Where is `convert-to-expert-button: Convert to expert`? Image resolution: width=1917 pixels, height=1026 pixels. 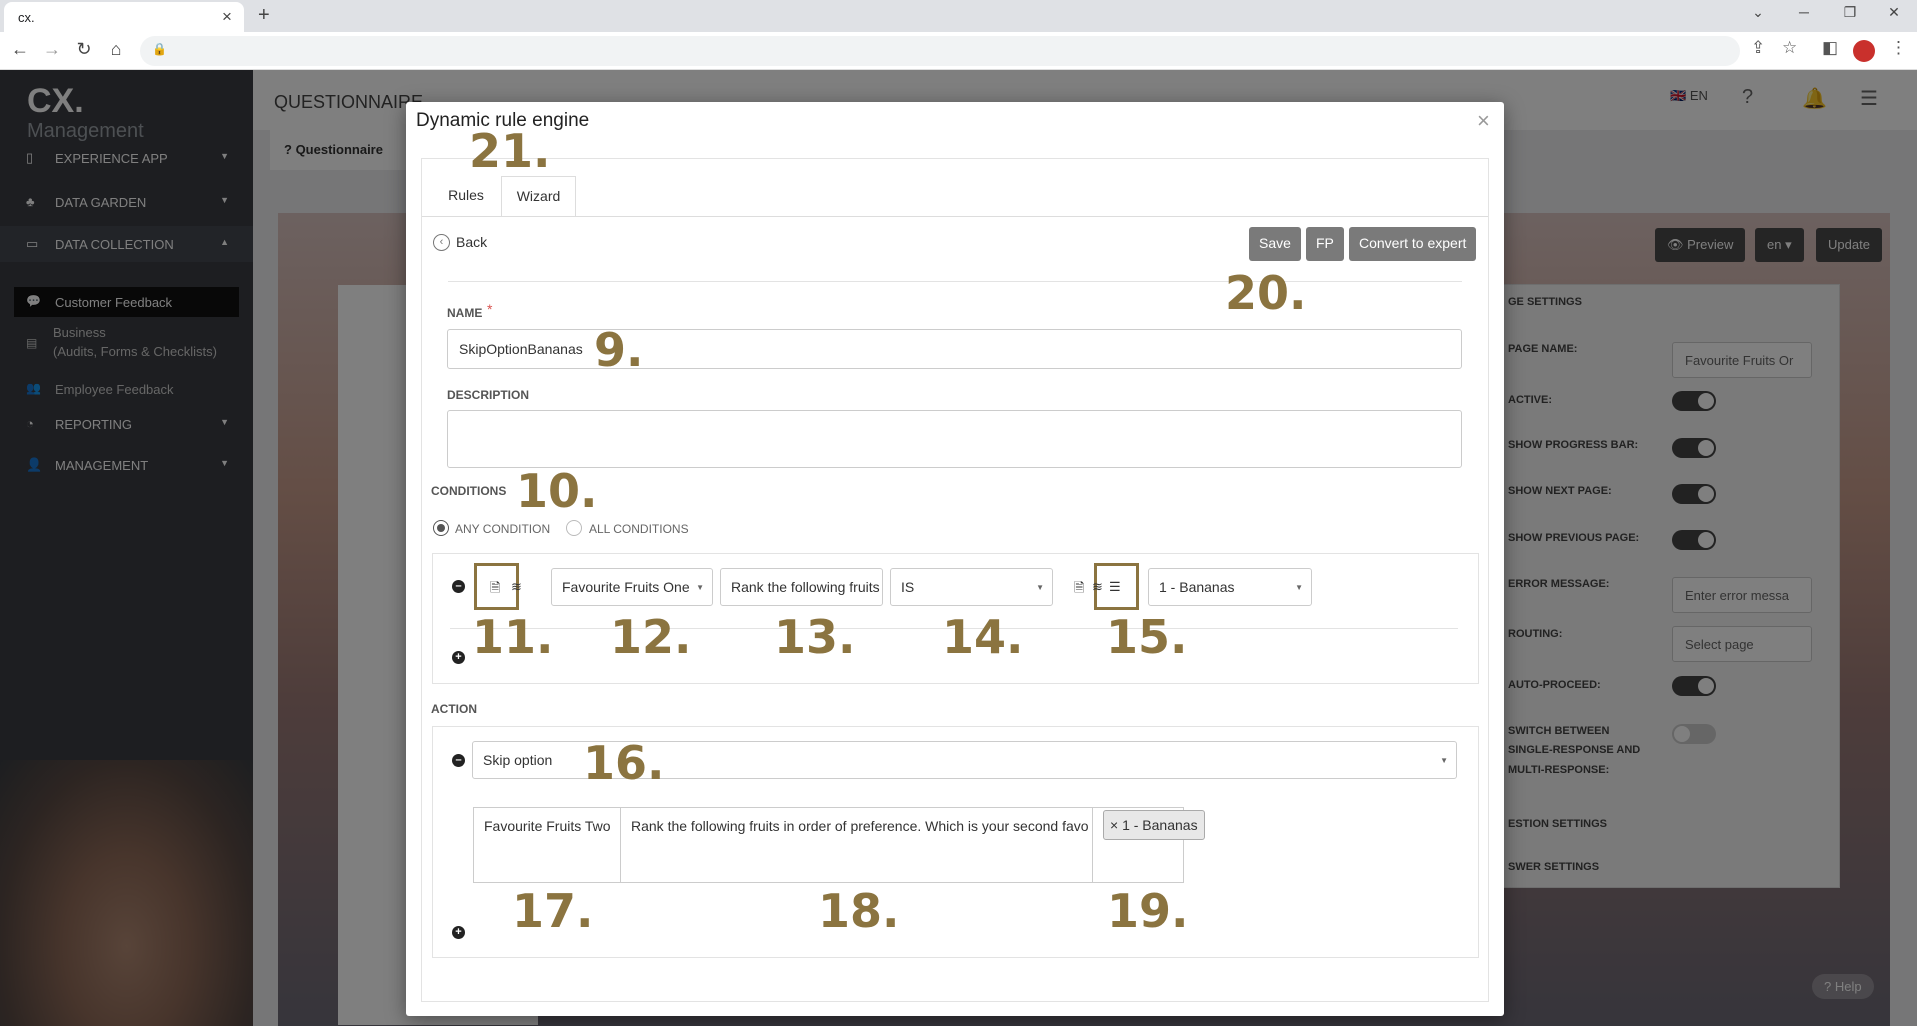 convert-to-expert-button: Convert to expert is located at coordinates (1413, 244).